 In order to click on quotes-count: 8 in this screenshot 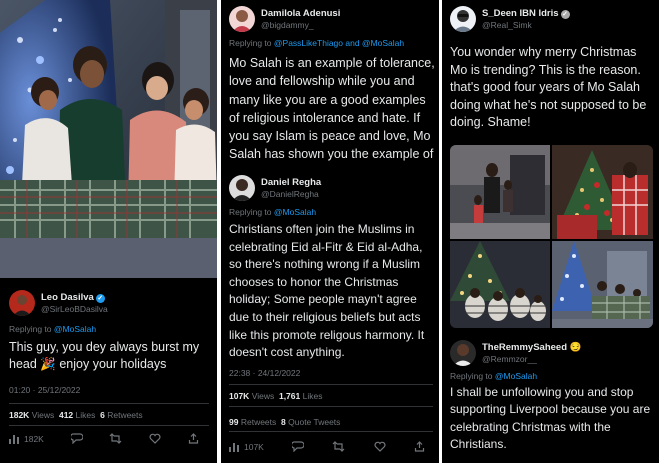, I will do `click(283, 422)`.